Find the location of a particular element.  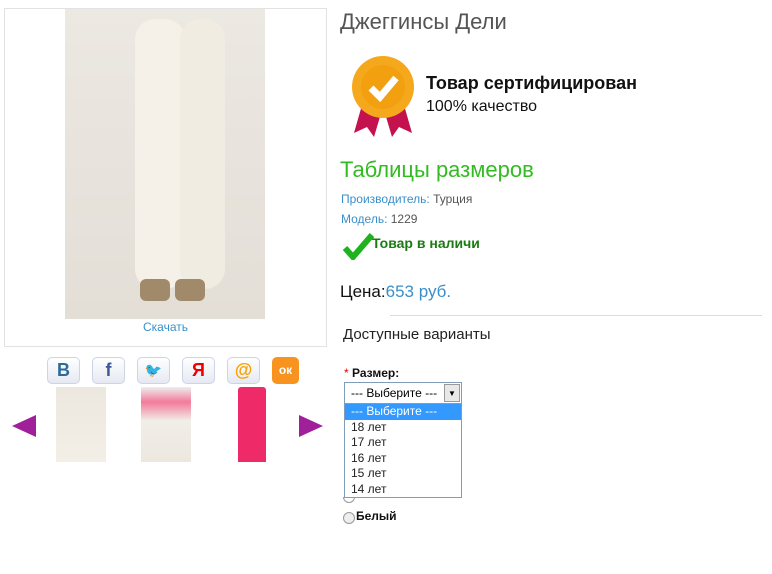

arrow-left-icon is located at coordinates (24, 426).